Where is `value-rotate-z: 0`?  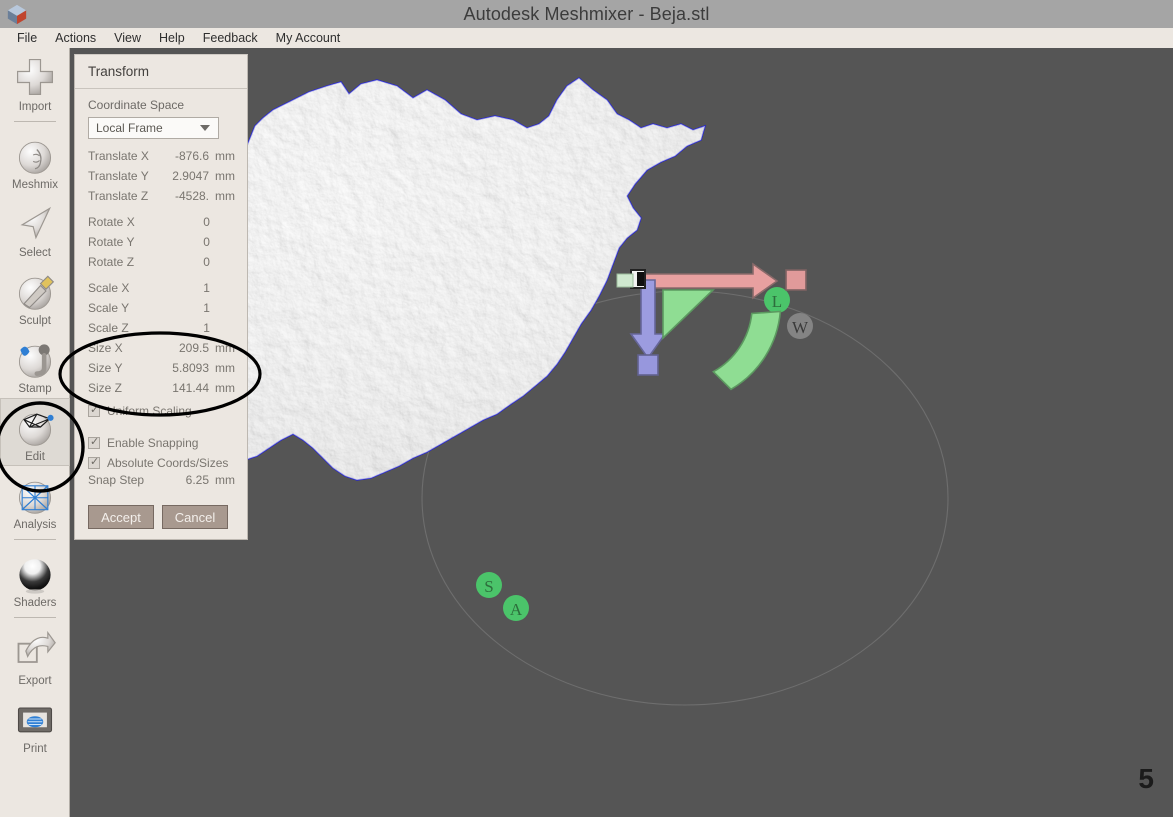 value-rotate-z: 0 is located at coordinates (183, 262).